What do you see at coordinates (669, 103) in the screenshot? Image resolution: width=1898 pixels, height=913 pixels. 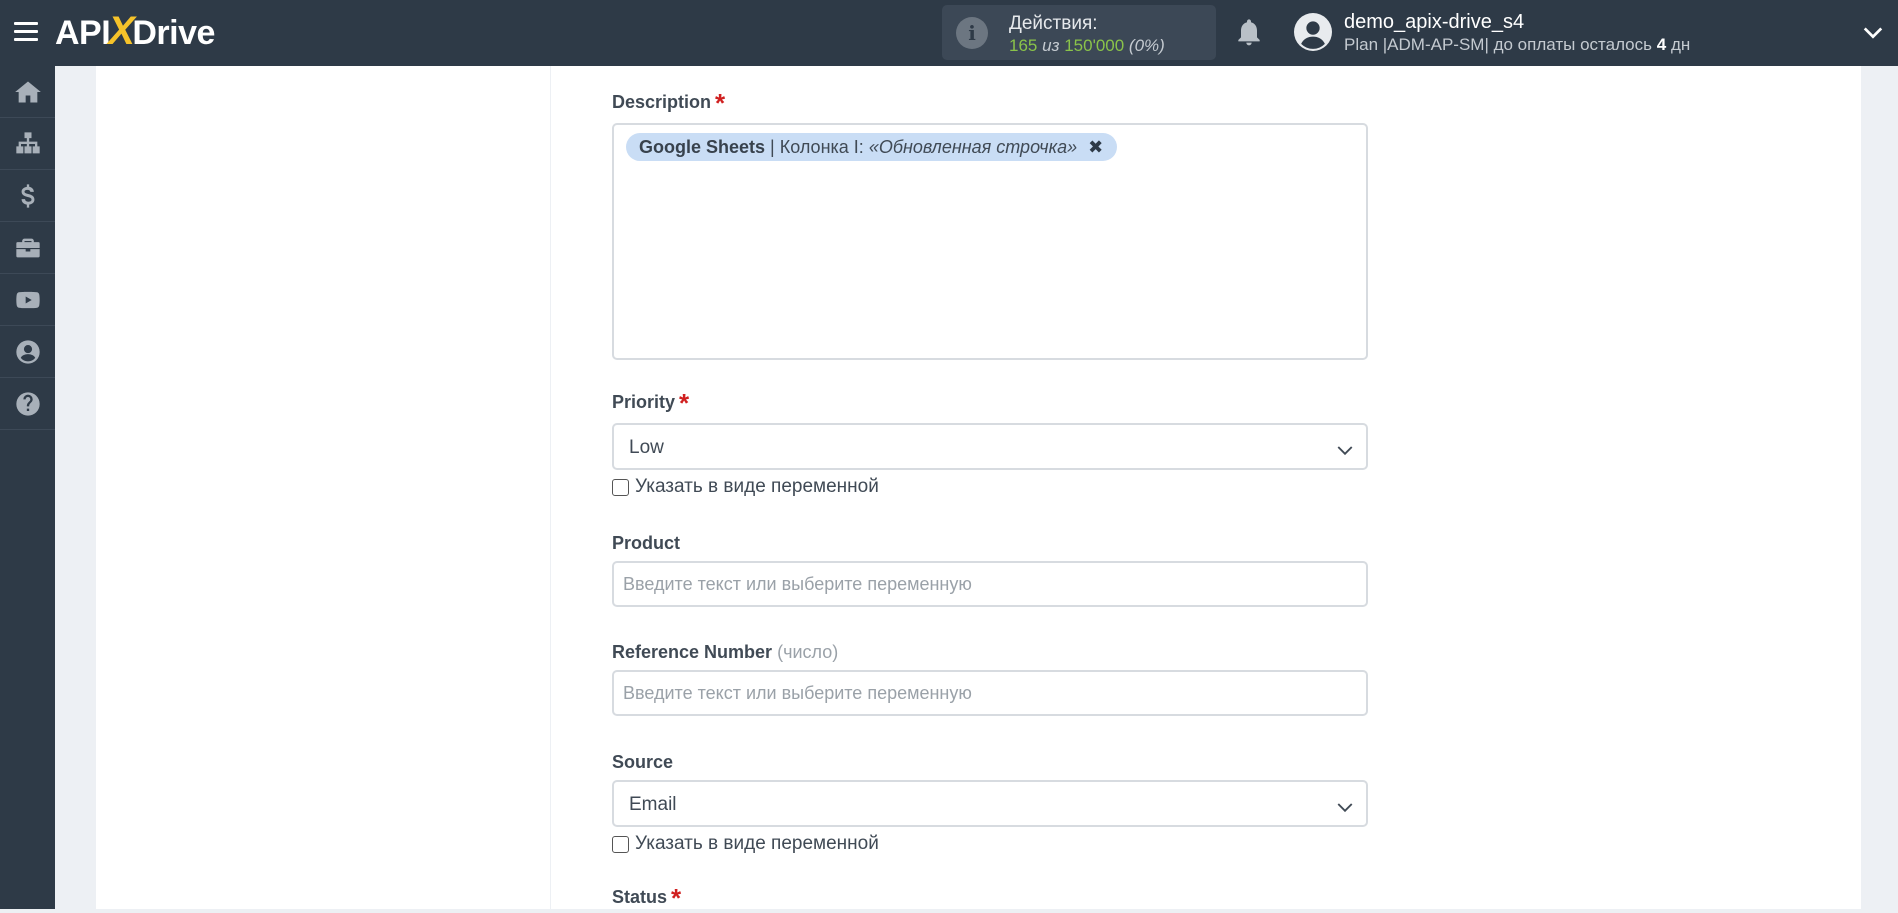 I see `description-label: Description *` at bounding box center [669, 103].